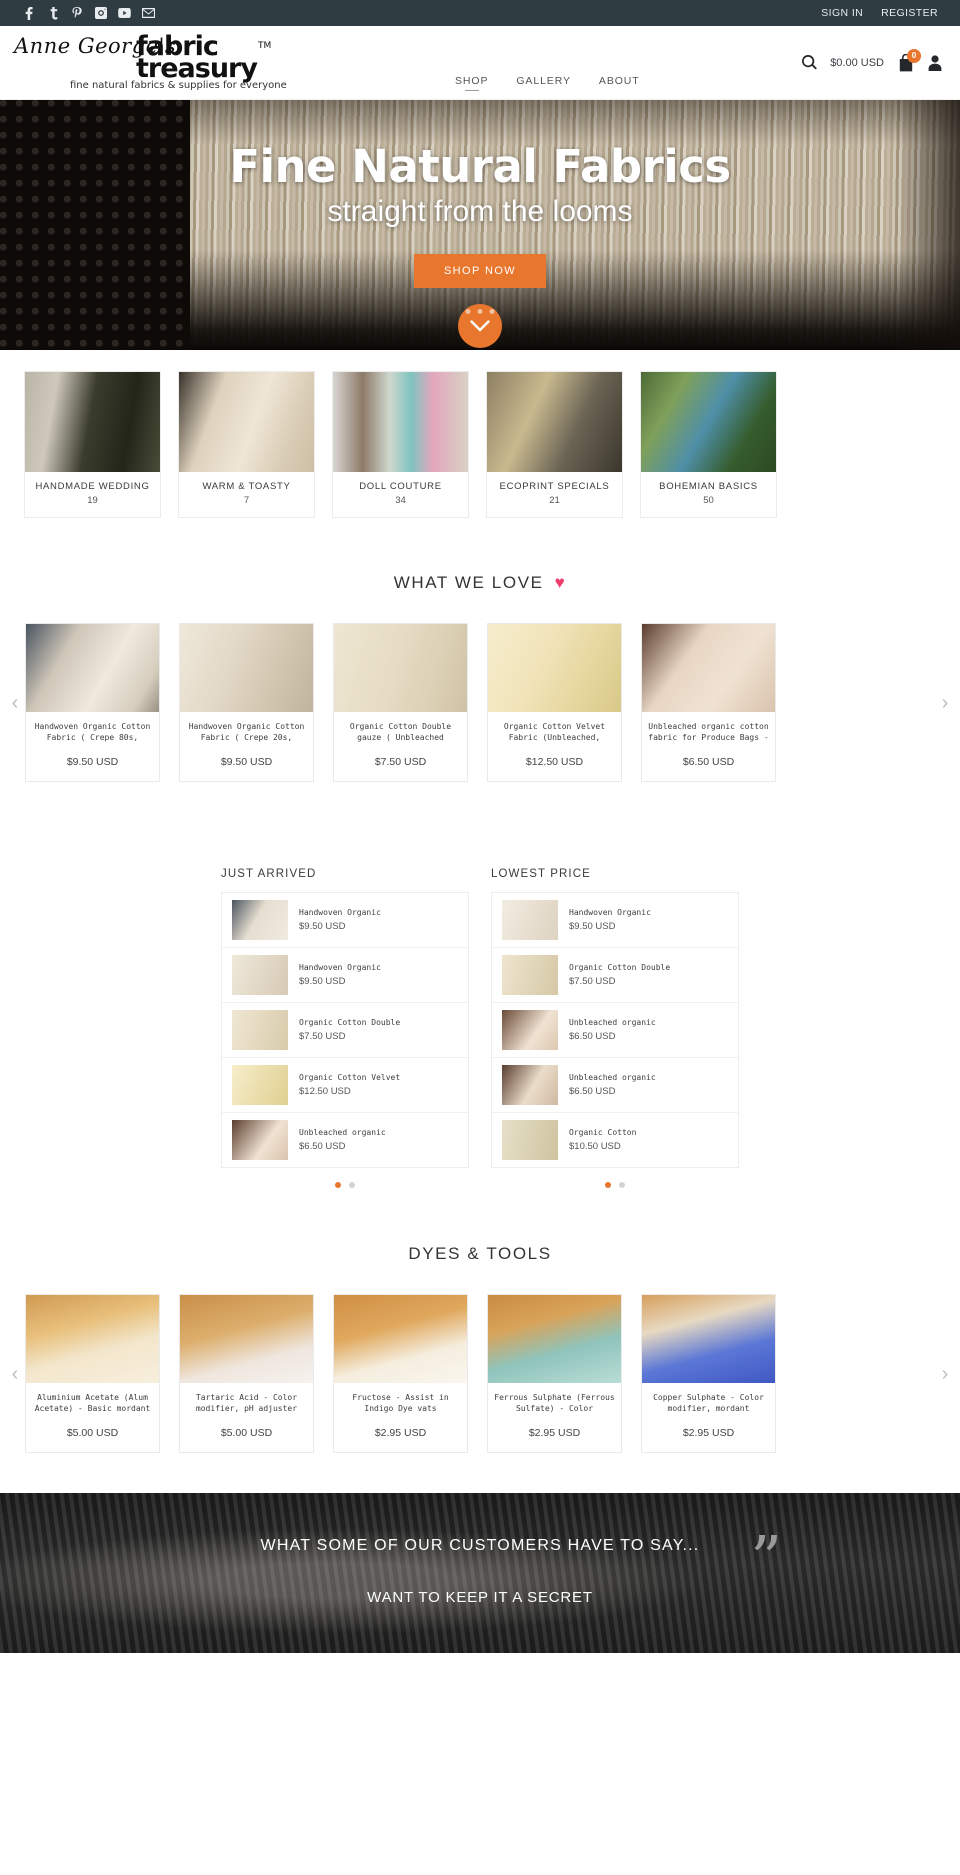 The height and width of the screenshot is (1875, 960). Describe the element at coordinates (340, 967) in the screenshot. I see `list-item-name: Handwoven Organic` at that location.